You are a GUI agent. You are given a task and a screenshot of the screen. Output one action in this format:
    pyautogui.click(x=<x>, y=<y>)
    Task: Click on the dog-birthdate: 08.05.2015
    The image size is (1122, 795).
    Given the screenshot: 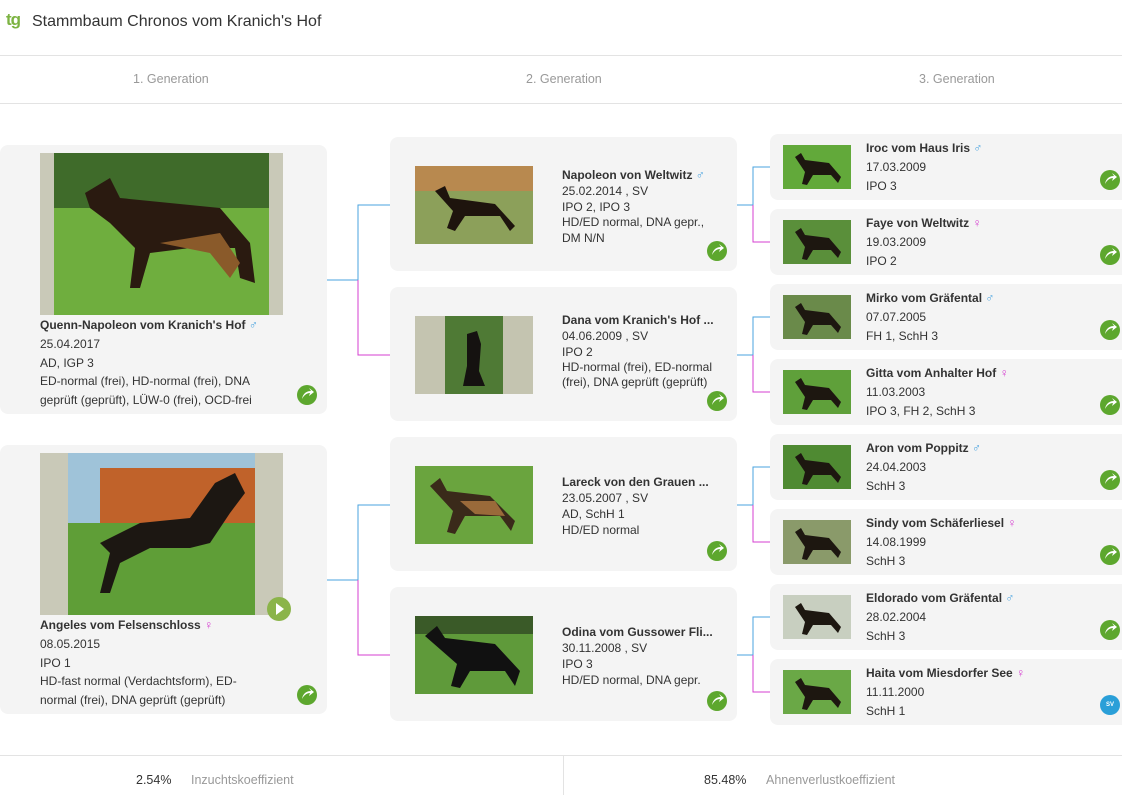 What is the action you would take?
    pyautogui.click(x=70, y=644)
    